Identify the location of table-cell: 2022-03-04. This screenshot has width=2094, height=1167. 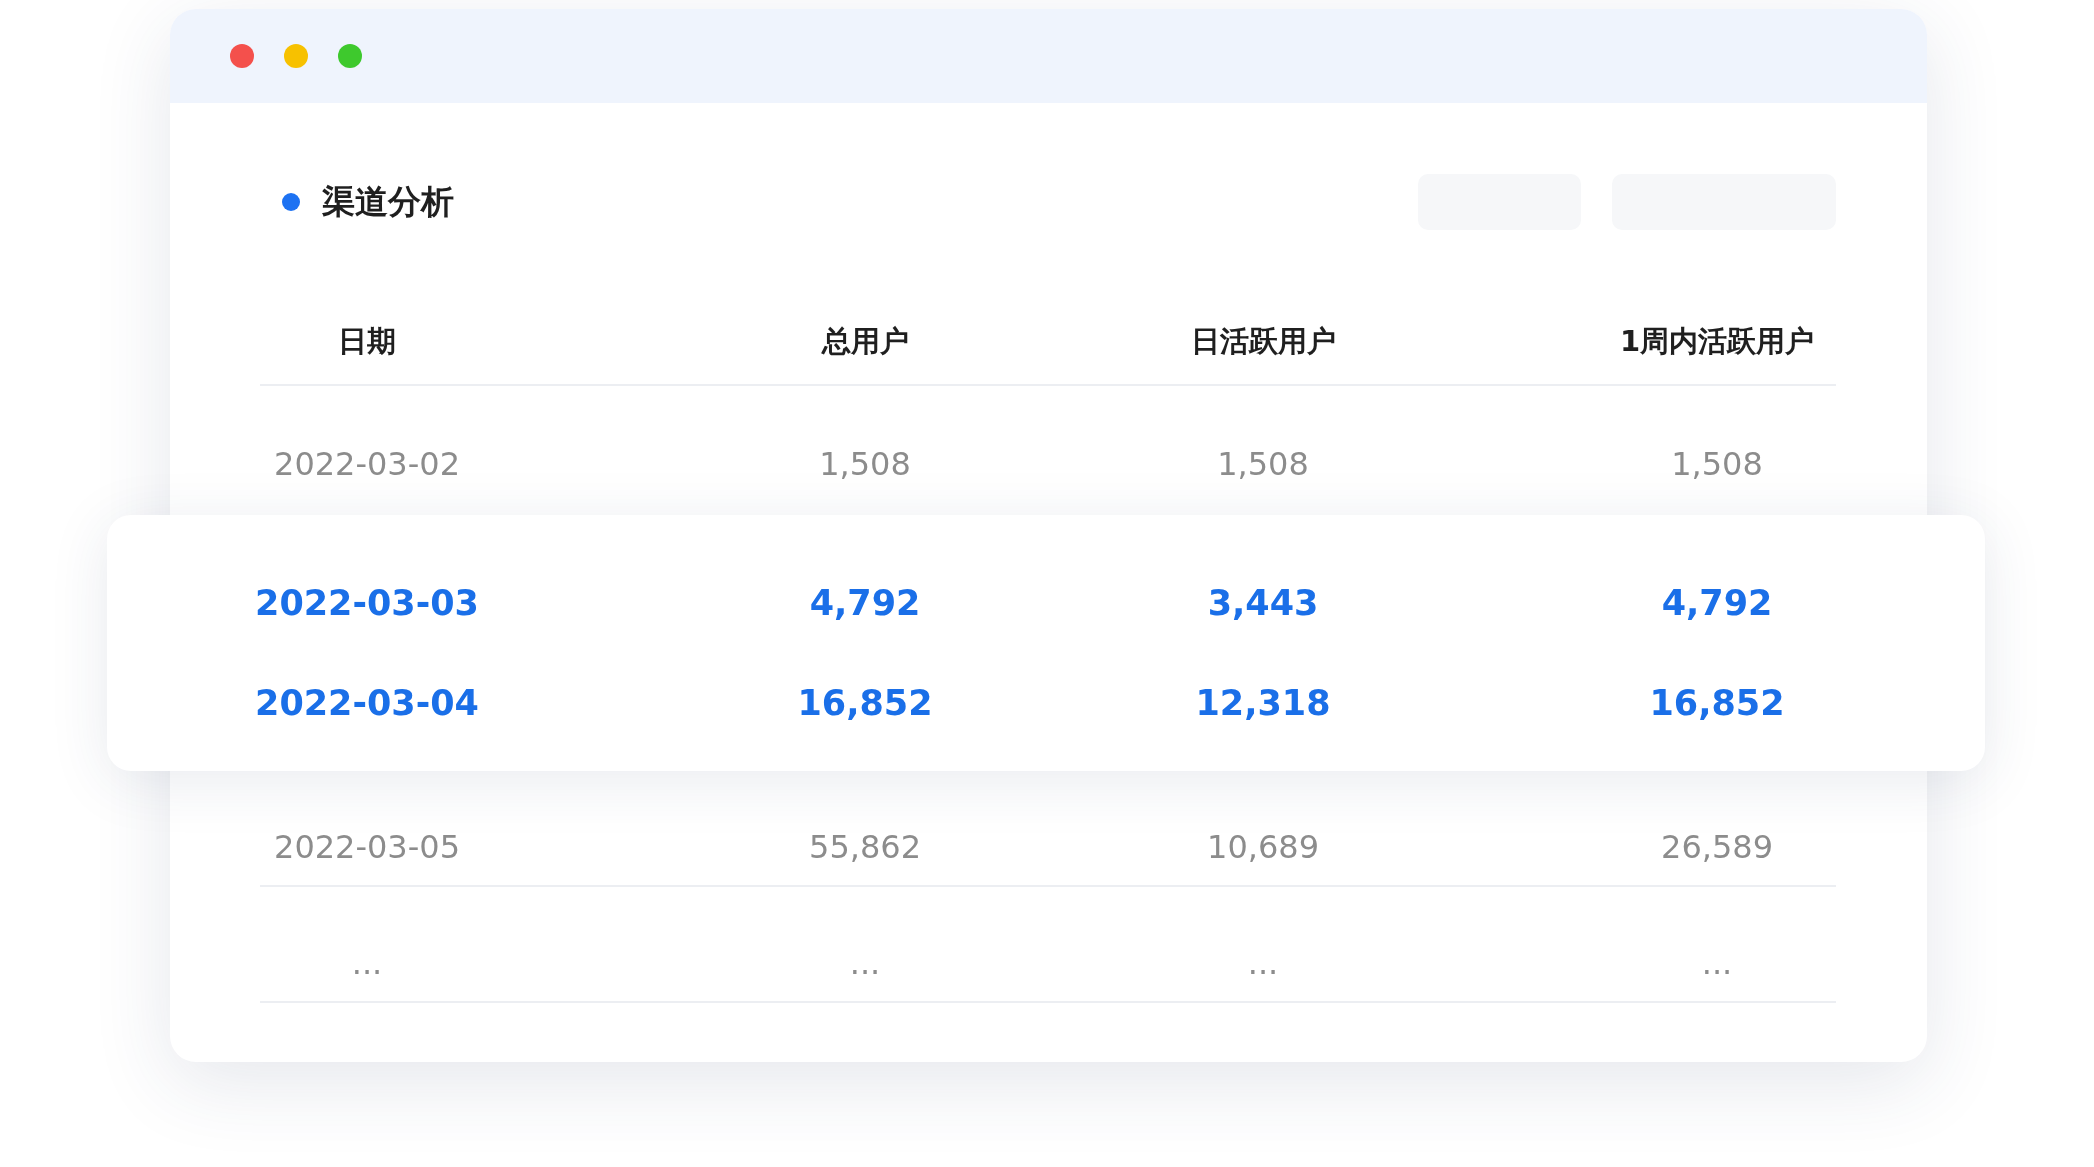
(367, 703).